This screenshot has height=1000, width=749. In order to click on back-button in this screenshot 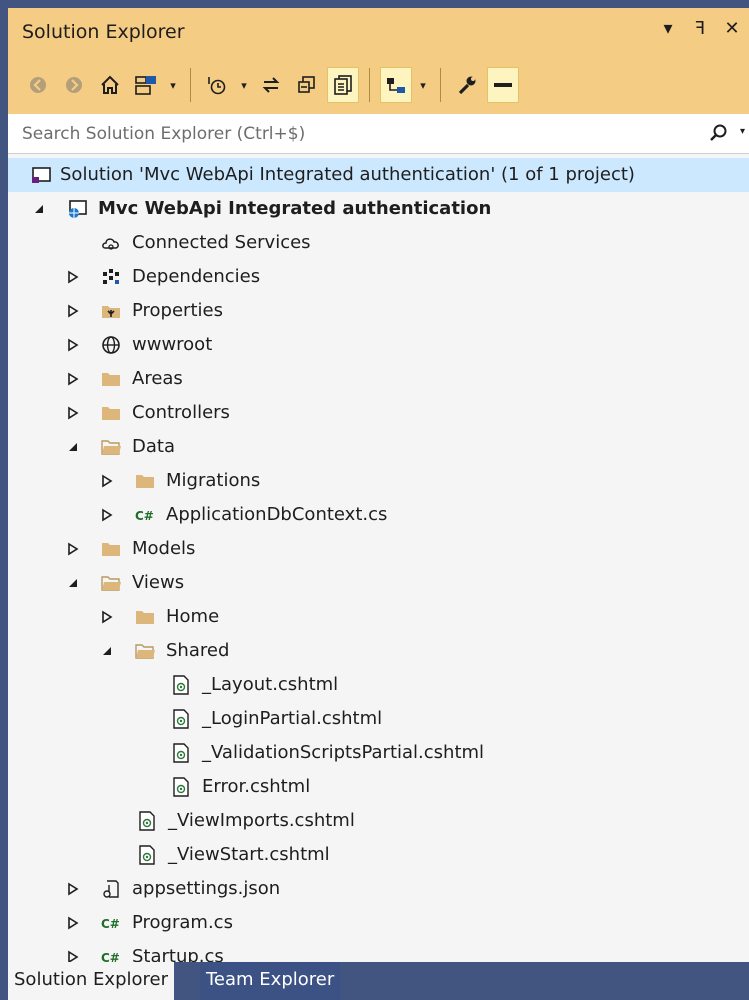, I will do `click(38, 85)`.